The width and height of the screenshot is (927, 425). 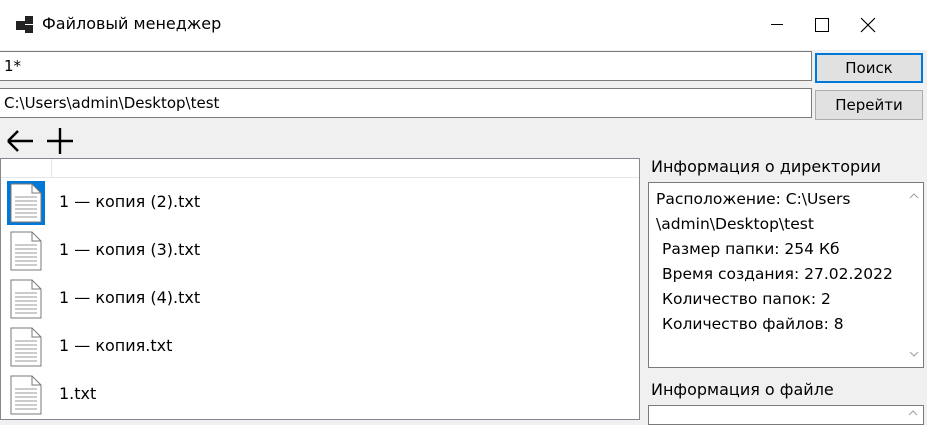 I want to click on file-row: 1 — копия.txt, so click(x=320, y=346).